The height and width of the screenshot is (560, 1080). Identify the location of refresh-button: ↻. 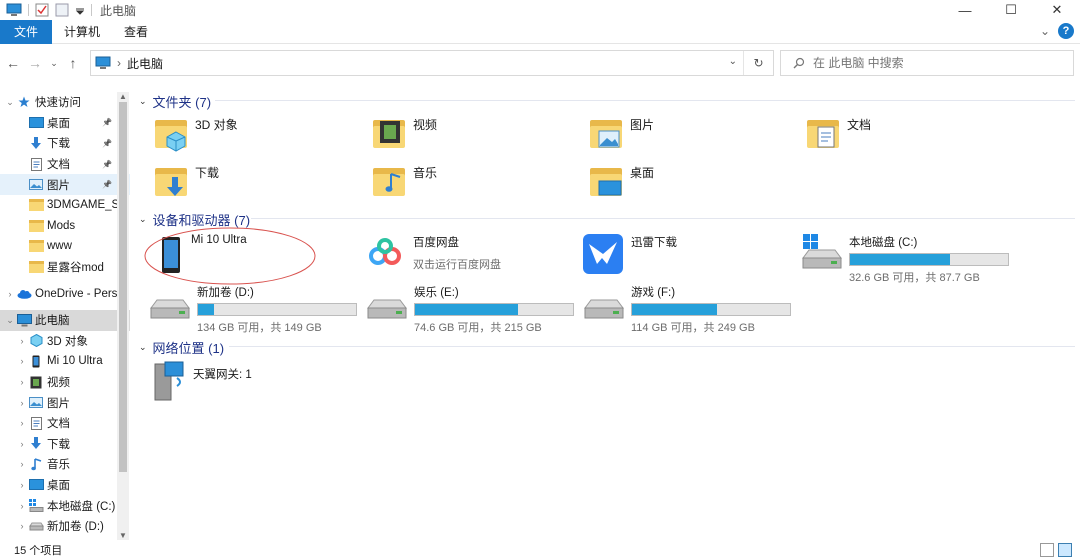
(758, 63).